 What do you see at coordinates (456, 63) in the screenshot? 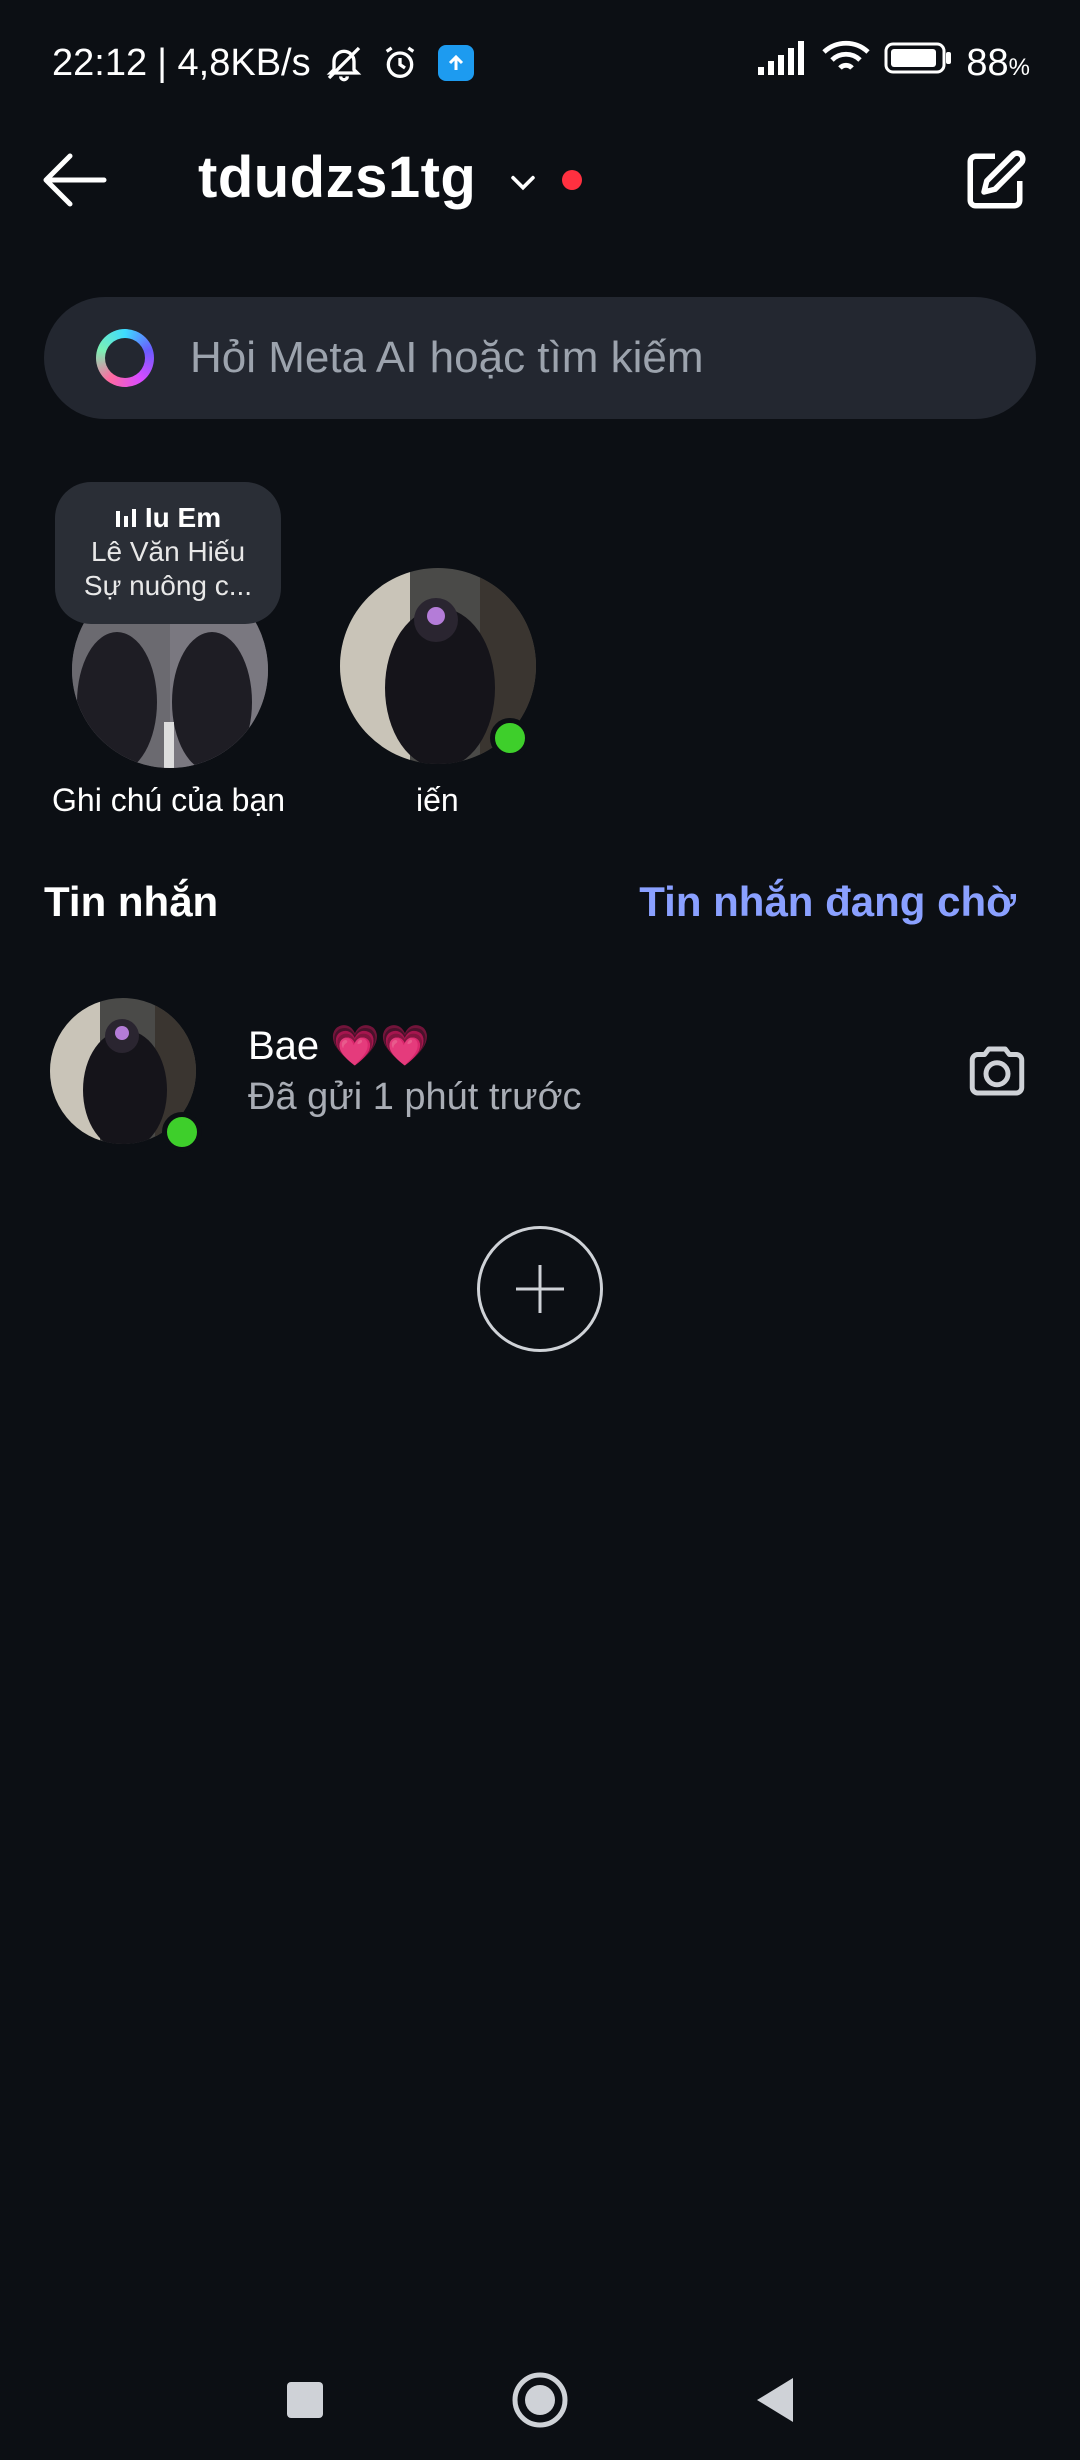
I see `upload-icon` at bounding box center [456, 63].